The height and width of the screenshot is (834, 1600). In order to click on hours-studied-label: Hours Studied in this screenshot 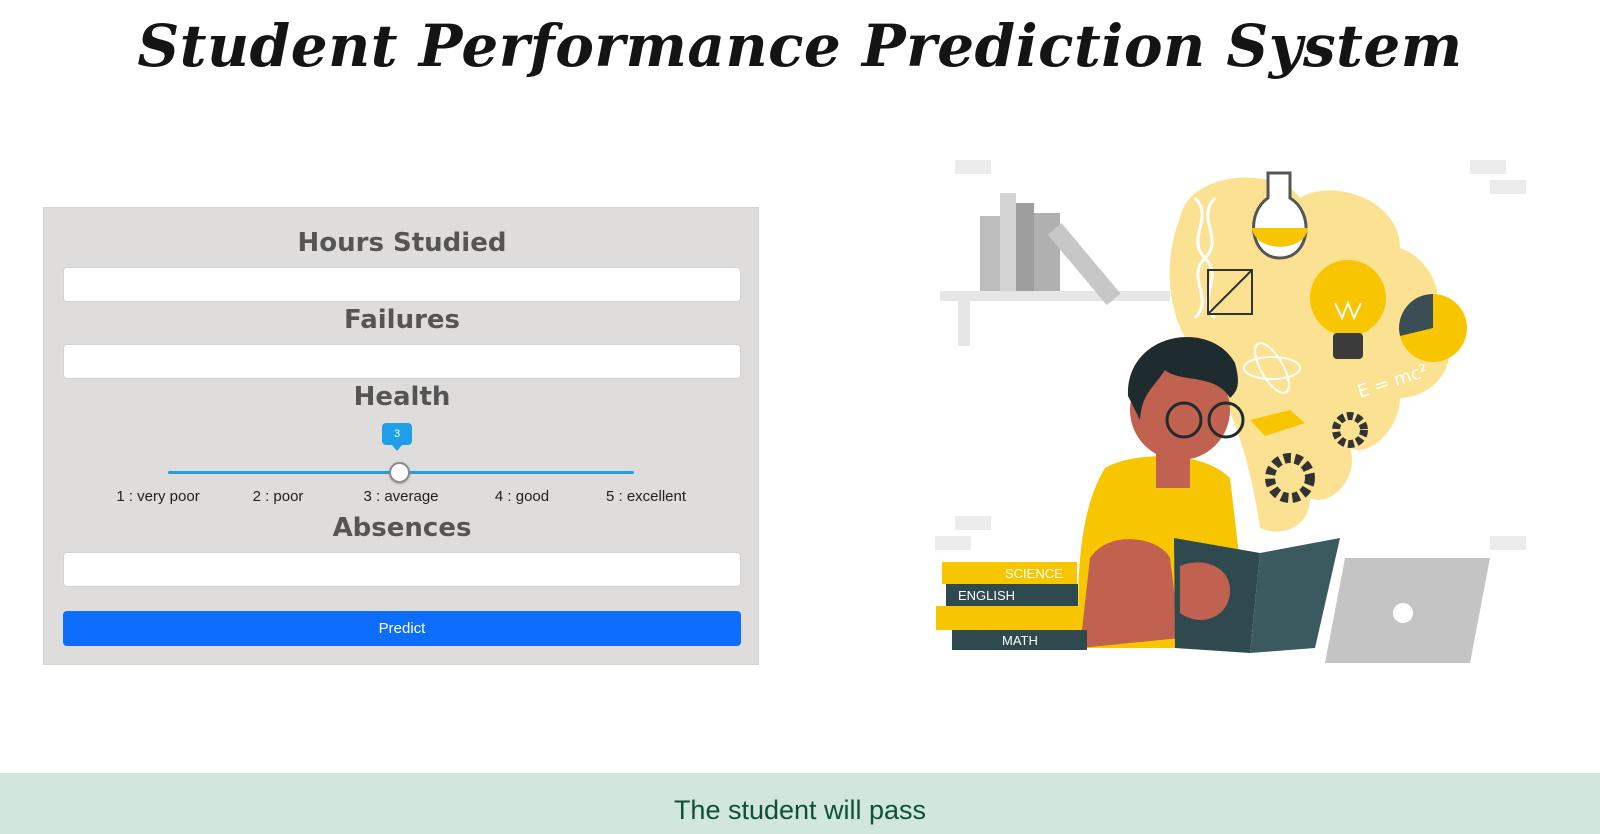, I will do `click(402, 243)`.